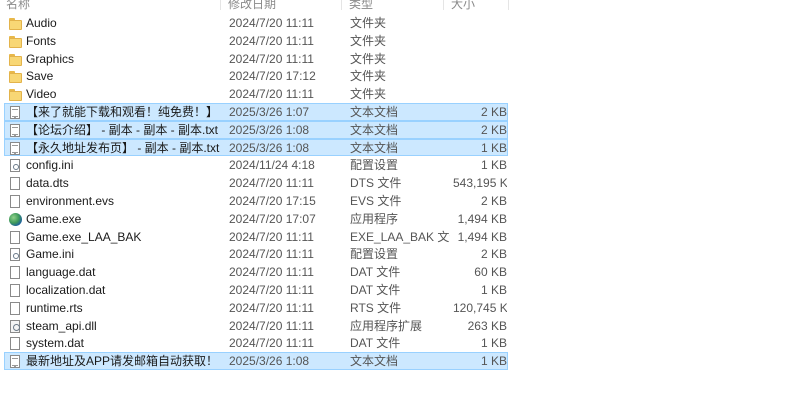 The image size is (800, 404). I want to click on file-row: Video 2024/7/20 11:11 文件夹, so click(256, 94).